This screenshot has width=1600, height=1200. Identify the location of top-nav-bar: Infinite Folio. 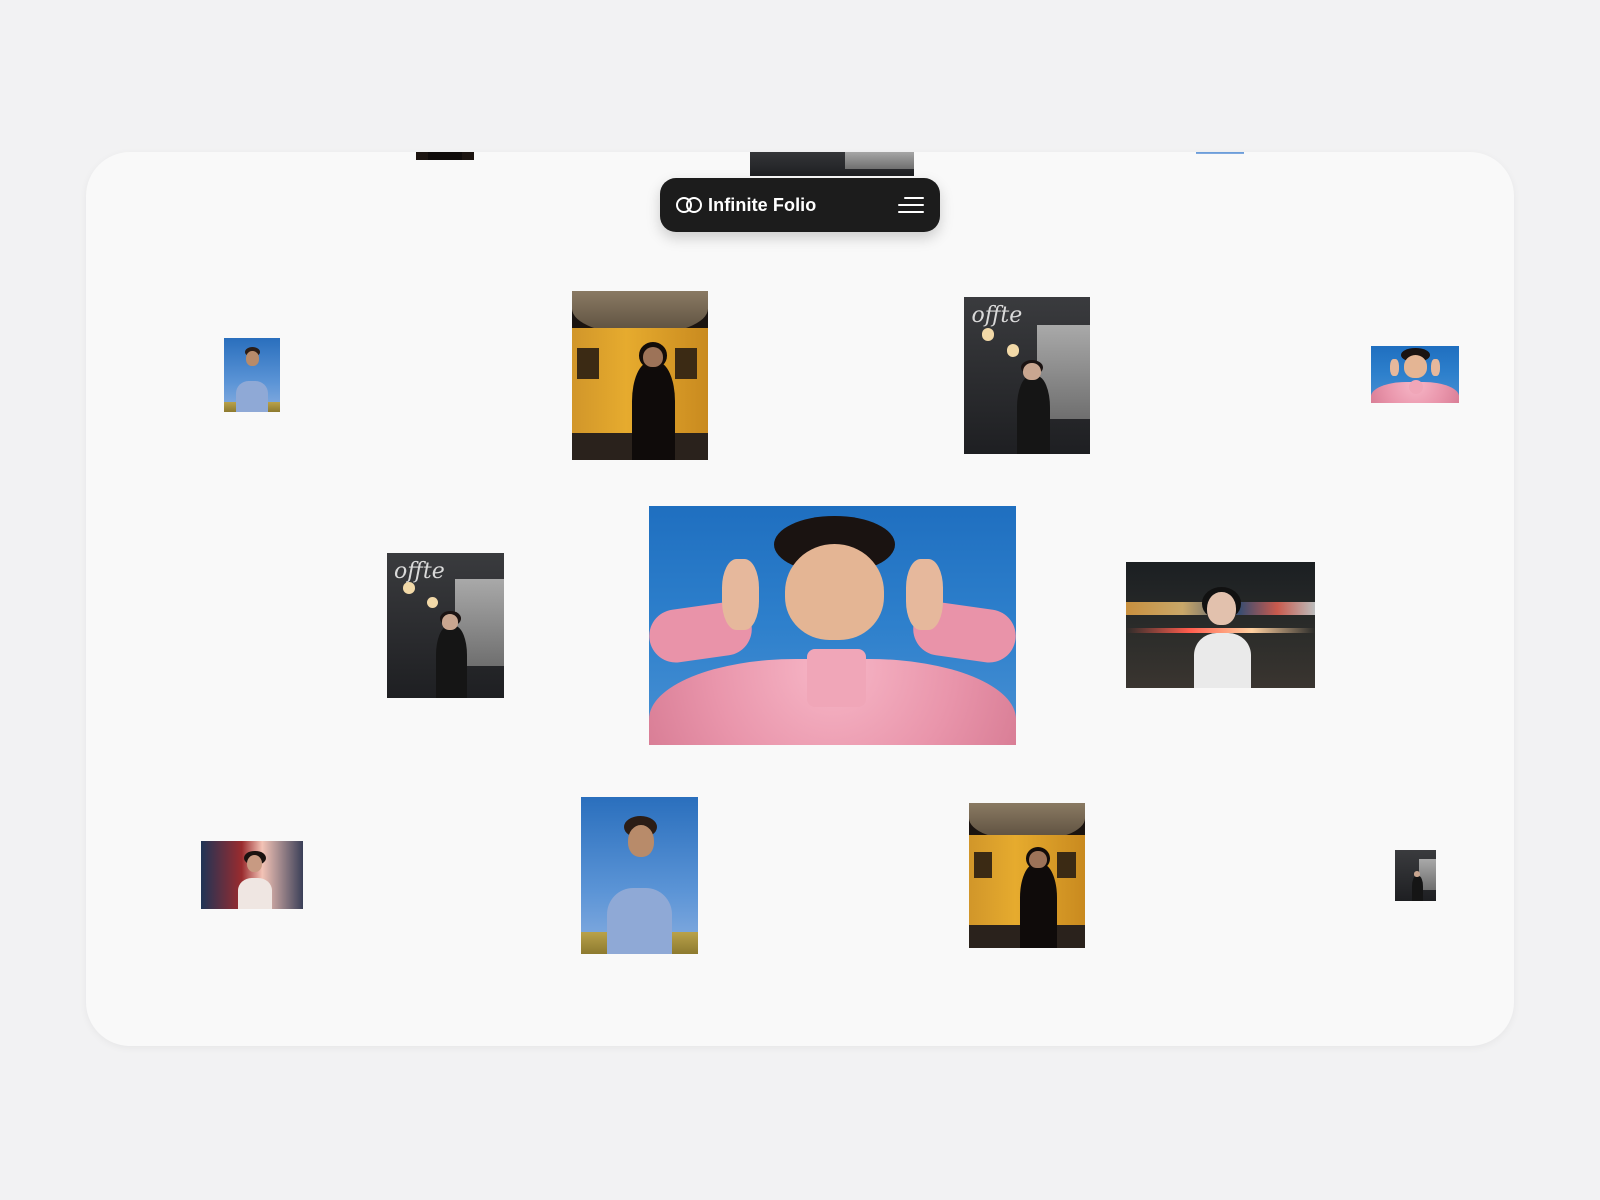
(800, 205).